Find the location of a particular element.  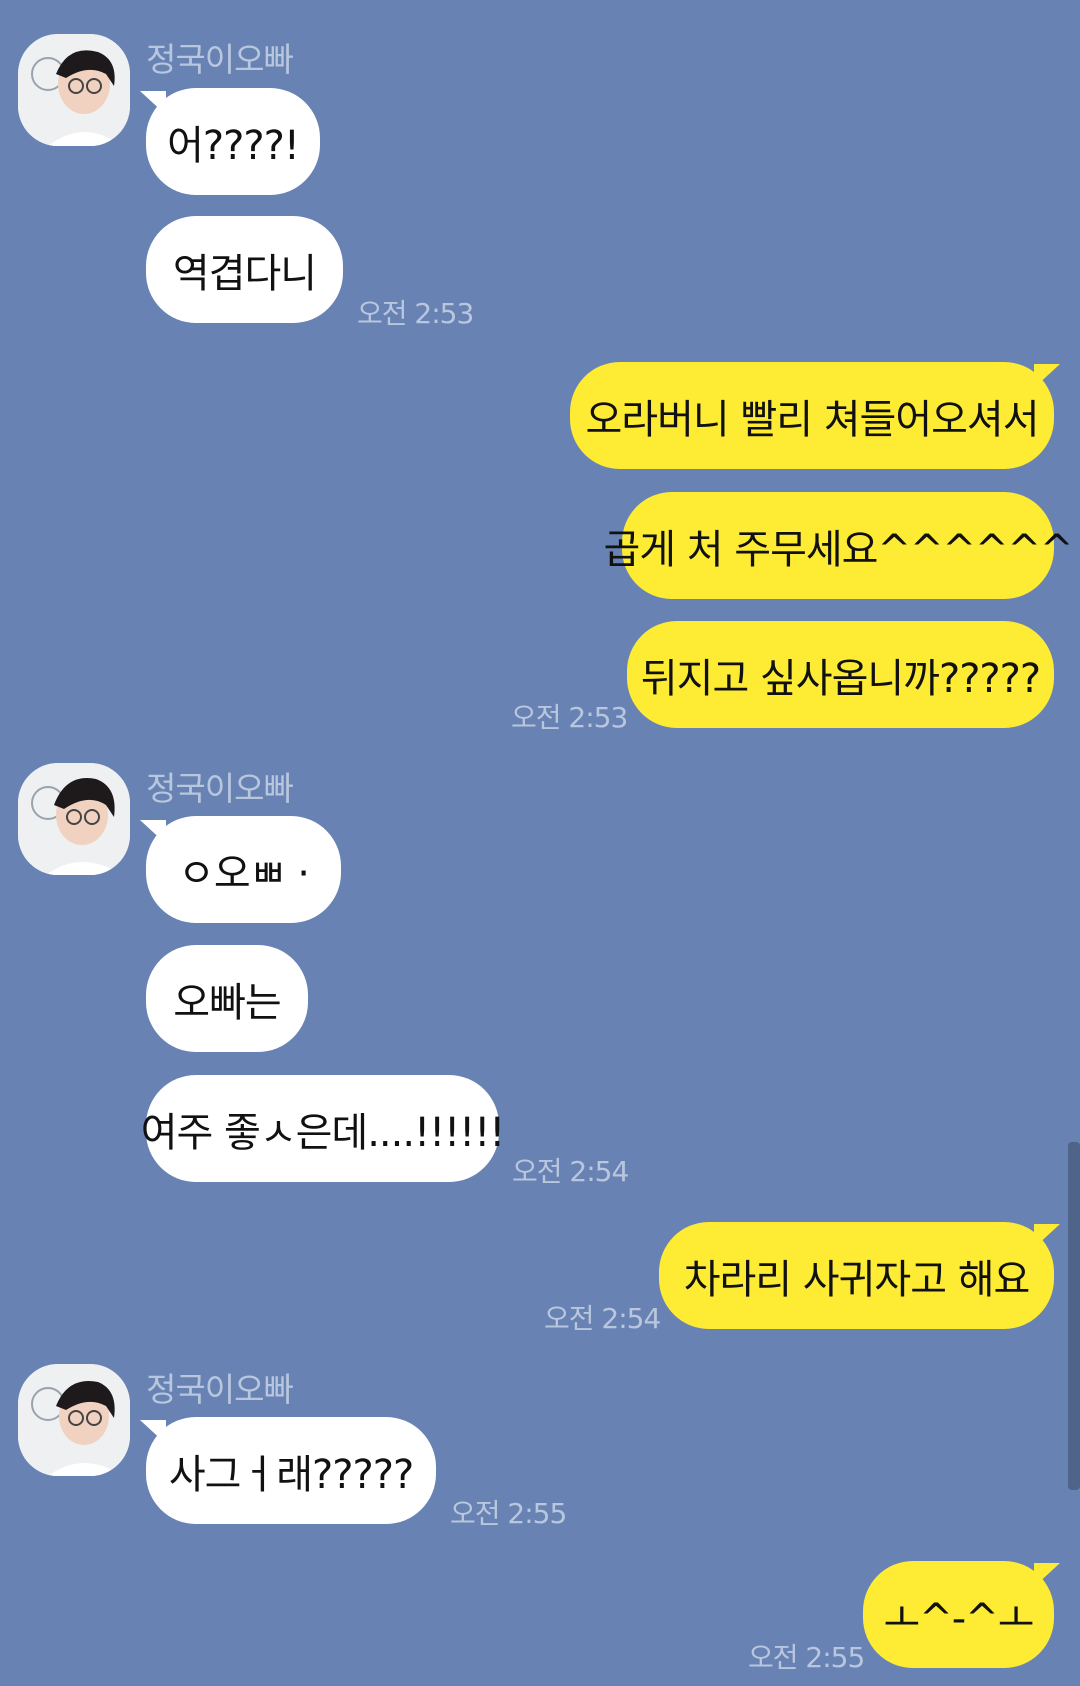

message-bubble: 차라리 사귀자고 해요 is located at coordinates (856, 1275).